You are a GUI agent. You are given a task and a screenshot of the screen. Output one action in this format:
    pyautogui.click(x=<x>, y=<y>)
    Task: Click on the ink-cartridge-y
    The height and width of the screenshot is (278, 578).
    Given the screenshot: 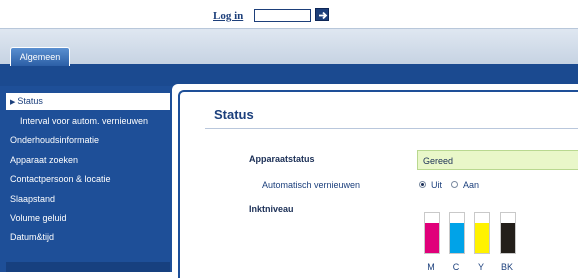 What is the action you would take?
    pyautogui.click(x=482, y=233)
    